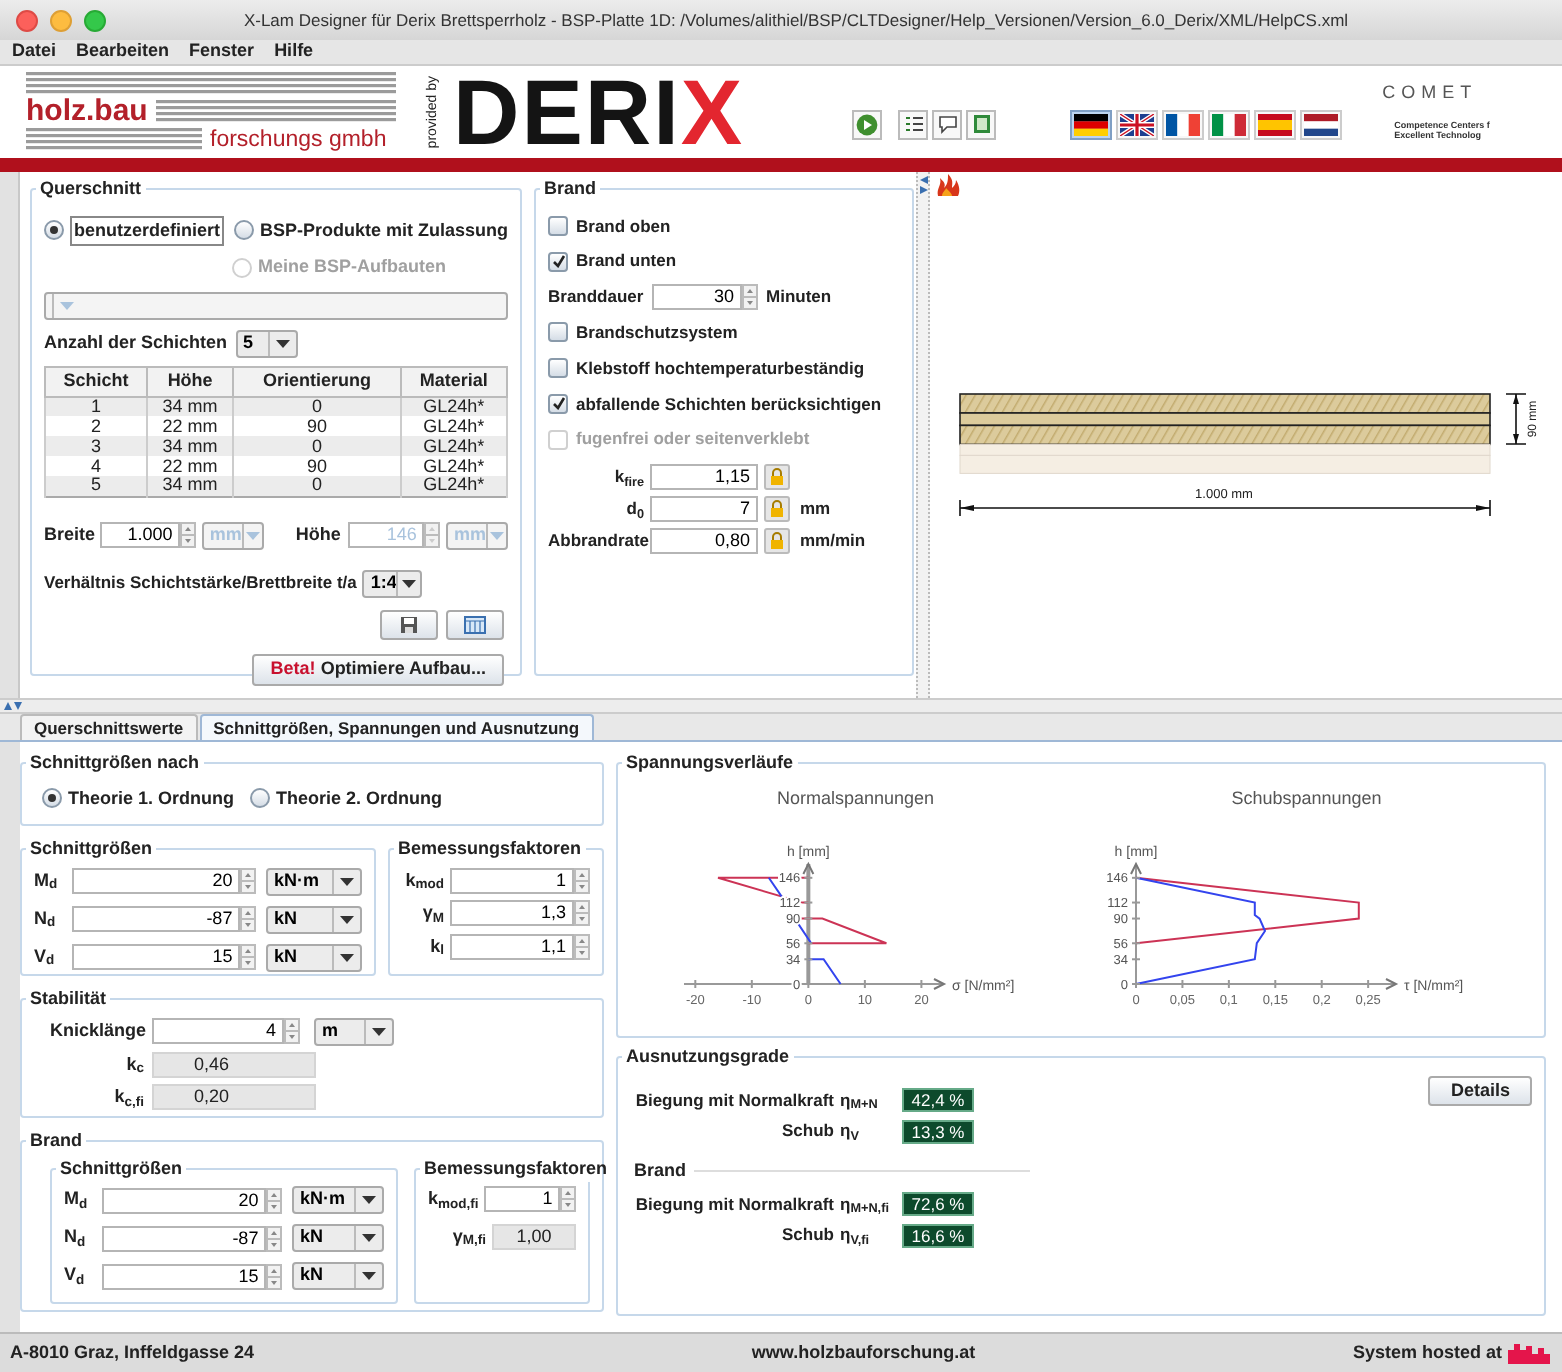  Describe the element at coordinates (95, 20) in the screenshot. I see `maximize-icon` at that location.